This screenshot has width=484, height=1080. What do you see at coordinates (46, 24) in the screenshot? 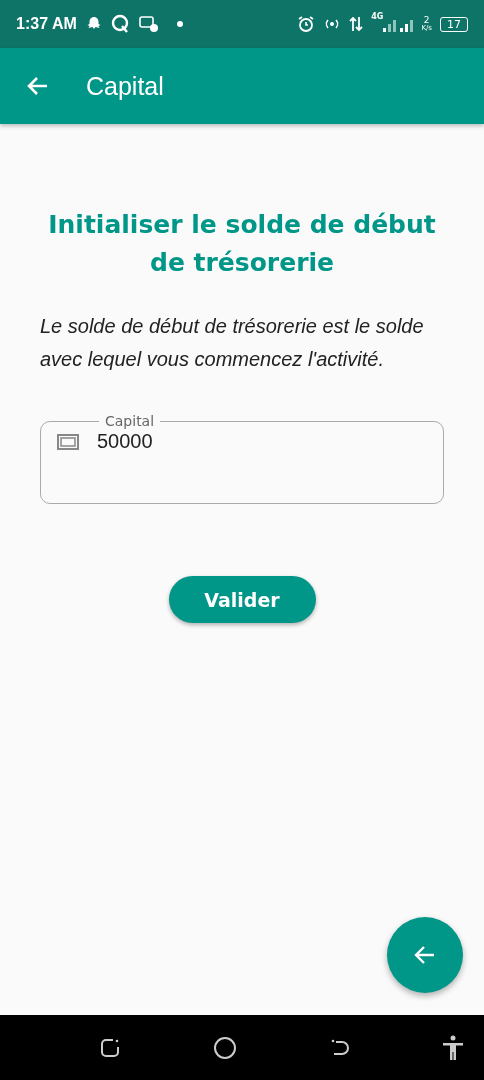
I see `status-time: 1:37 AM` at bounding box center [46, 24].